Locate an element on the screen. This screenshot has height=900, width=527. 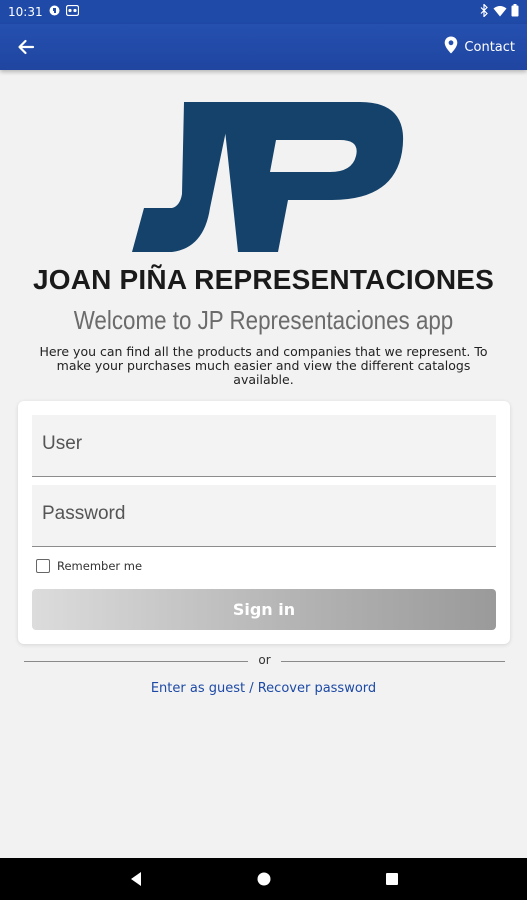
remember-me: Remember me is located at coordinates (89, 566).